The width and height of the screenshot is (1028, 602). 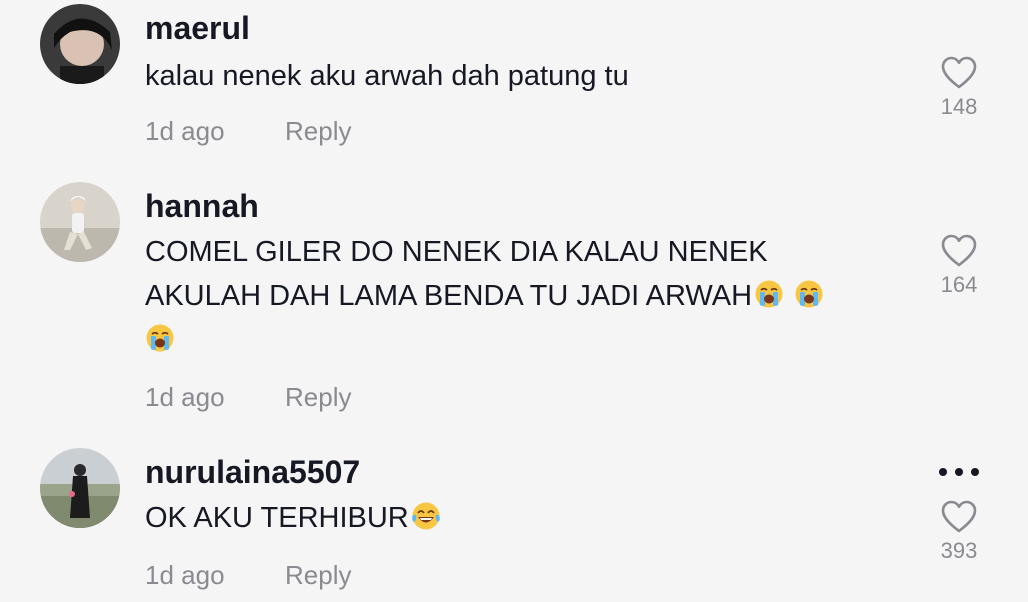 I want to click on like-button: 393, so click(x=959, y=532).